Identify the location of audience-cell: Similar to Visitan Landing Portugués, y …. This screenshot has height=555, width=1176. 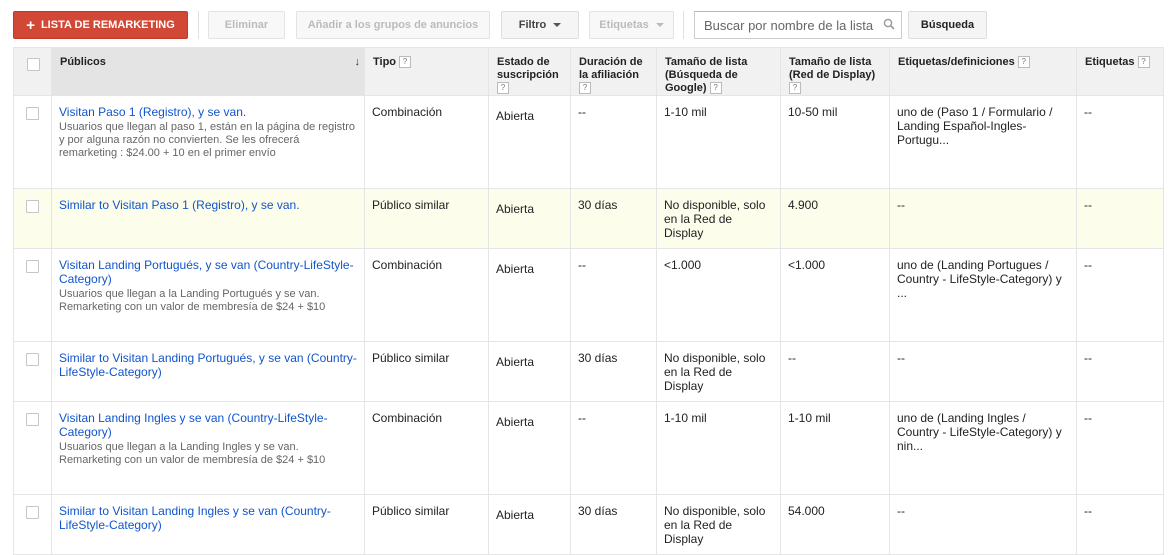
(208, 371).